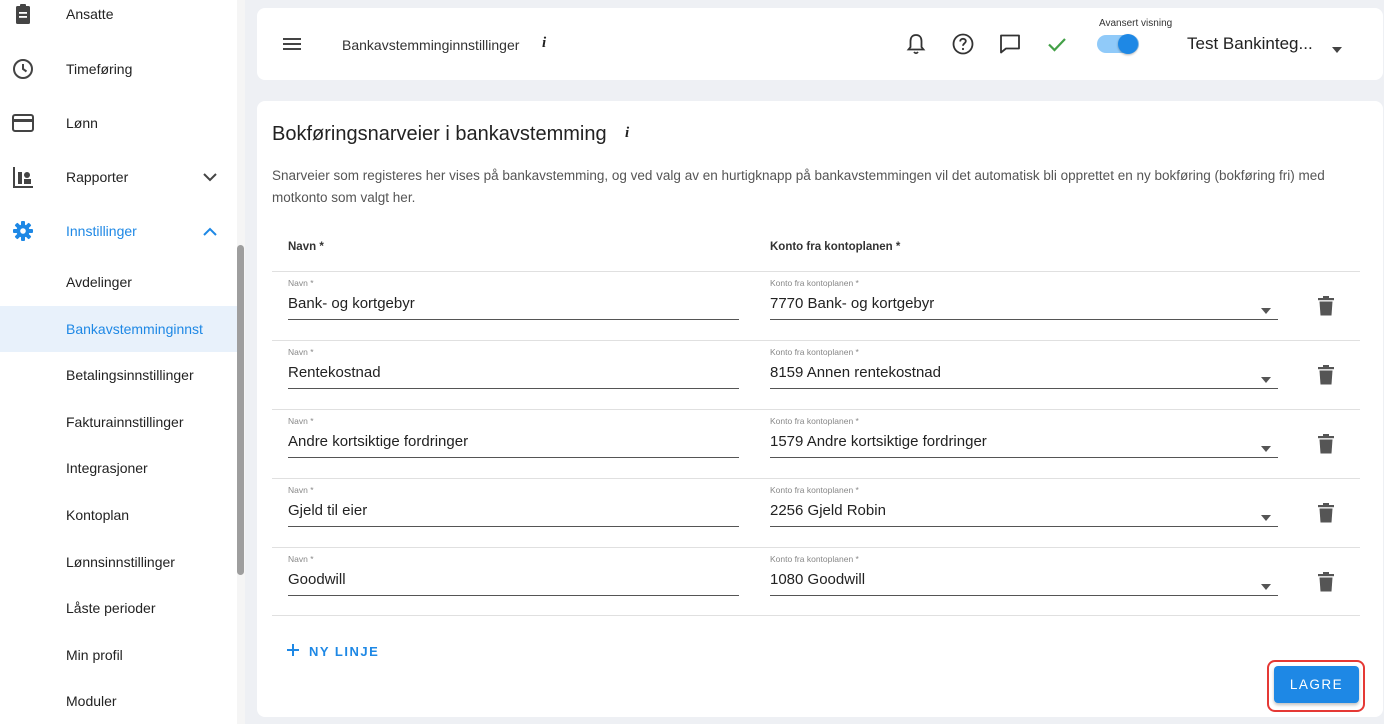 The width and height of the screenshot is (1384, 724). I want to click on sidebar-subitem-label: Lønnsinnstillinger, so click(120, 562).